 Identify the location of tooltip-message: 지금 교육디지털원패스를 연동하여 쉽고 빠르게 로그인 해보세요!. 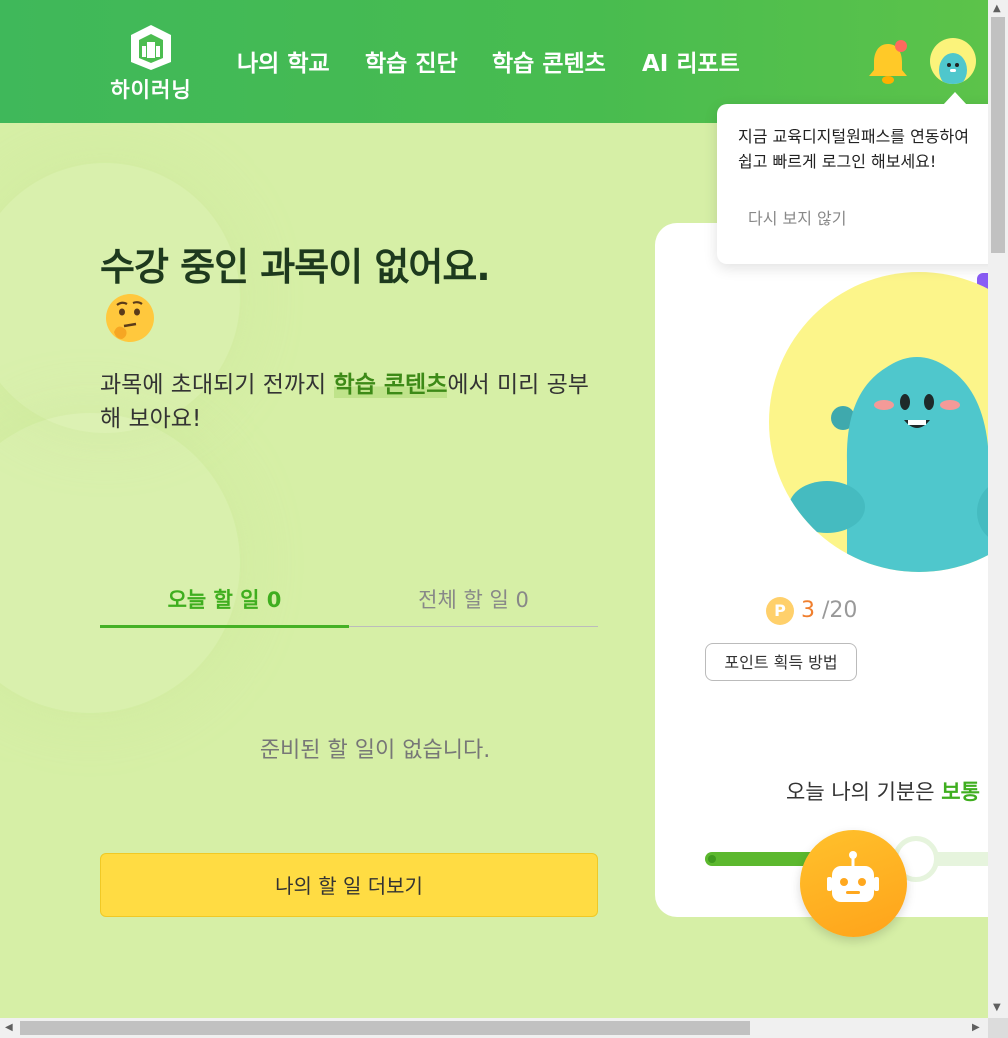
(873, 149).